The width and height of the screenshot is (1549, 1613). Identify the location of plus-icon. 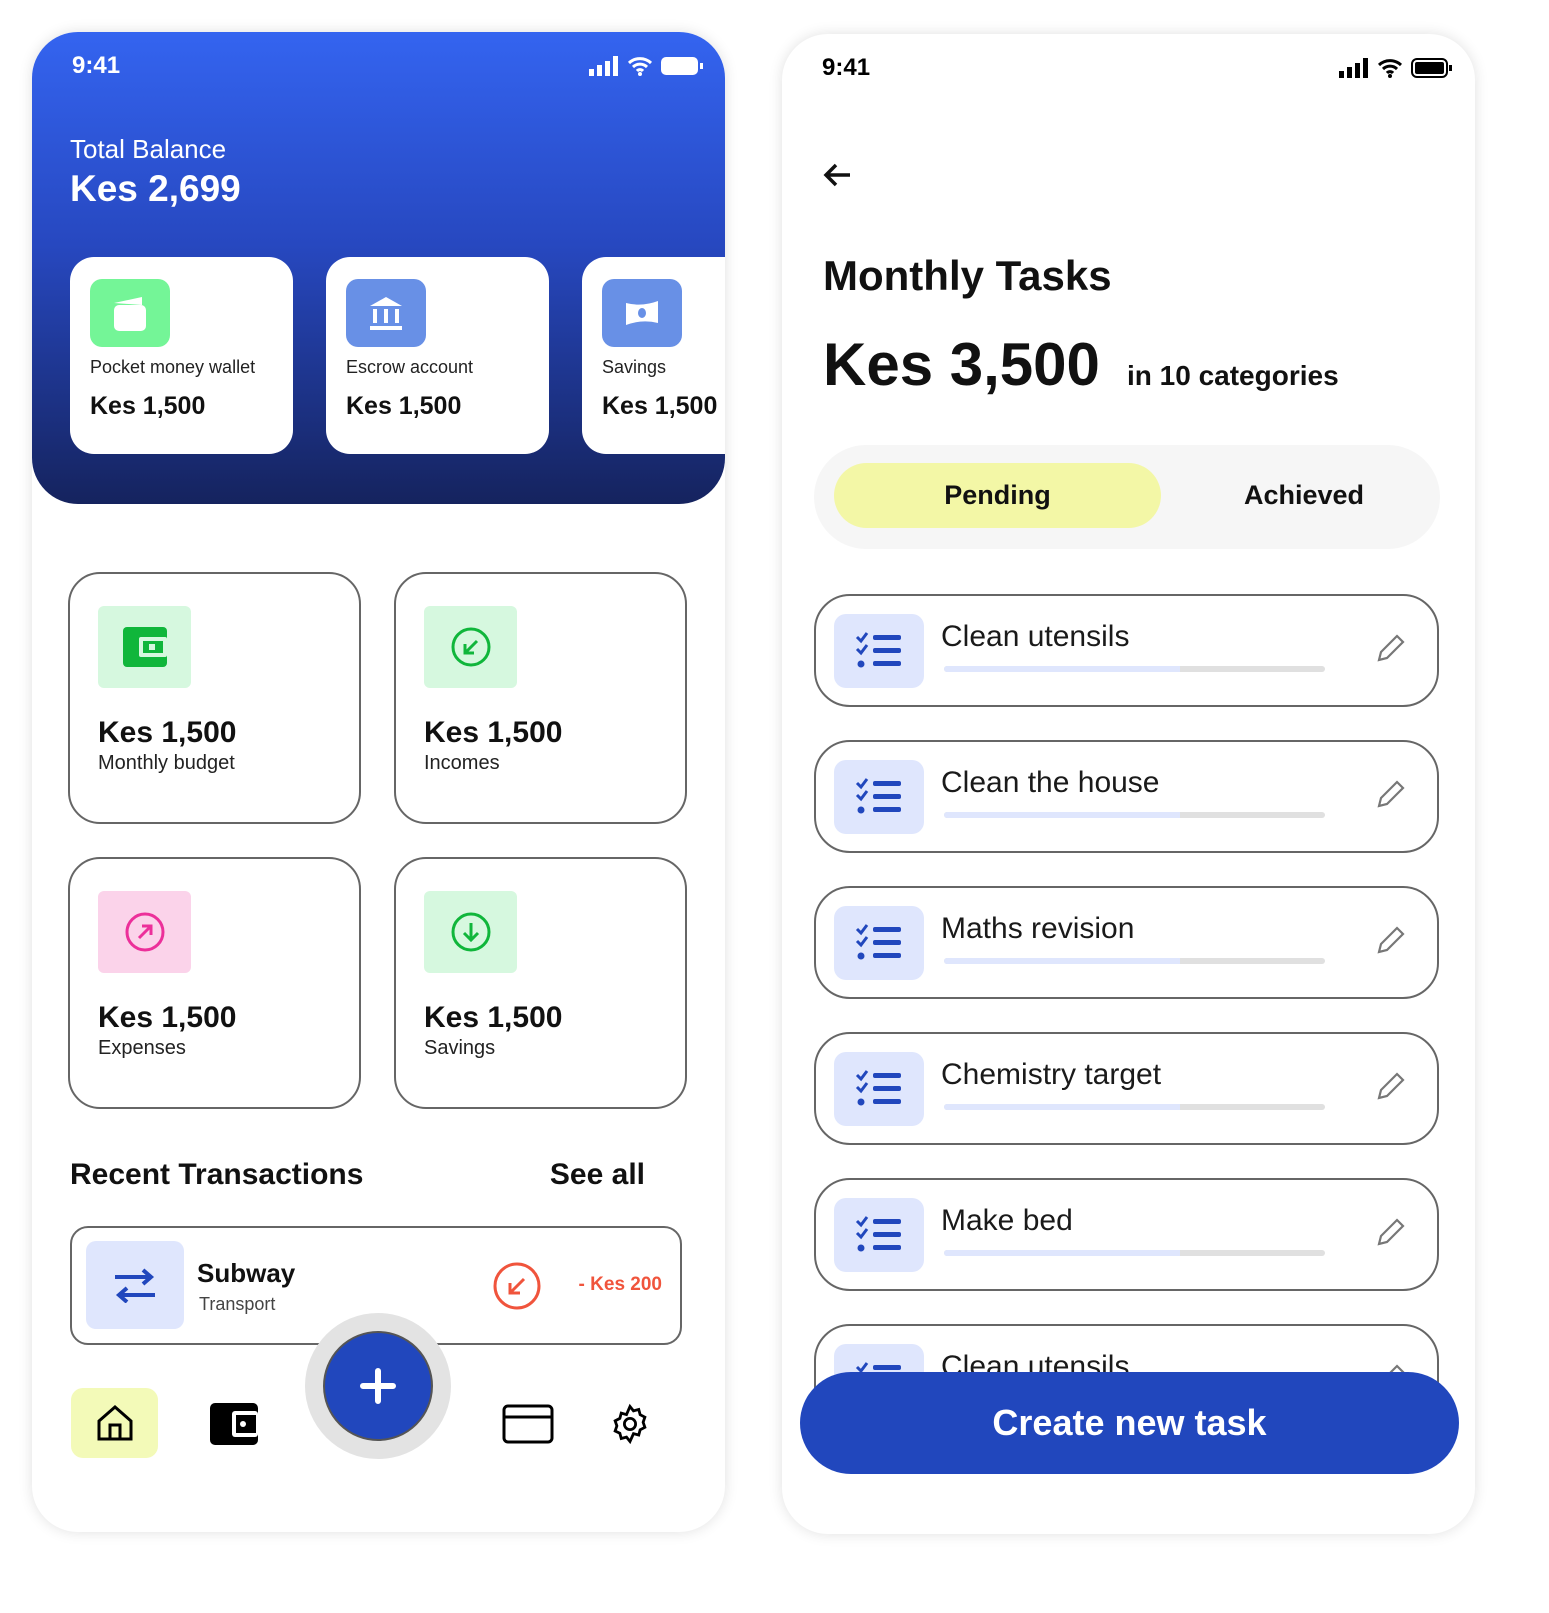
(378, 1386).